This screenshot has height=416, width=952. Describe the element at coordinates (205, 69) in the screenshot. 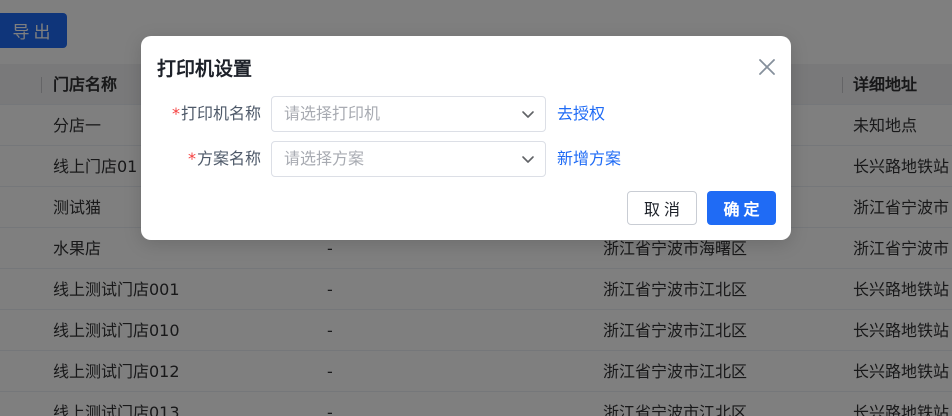

I see `dialog-title: 打印机设置` at that location.